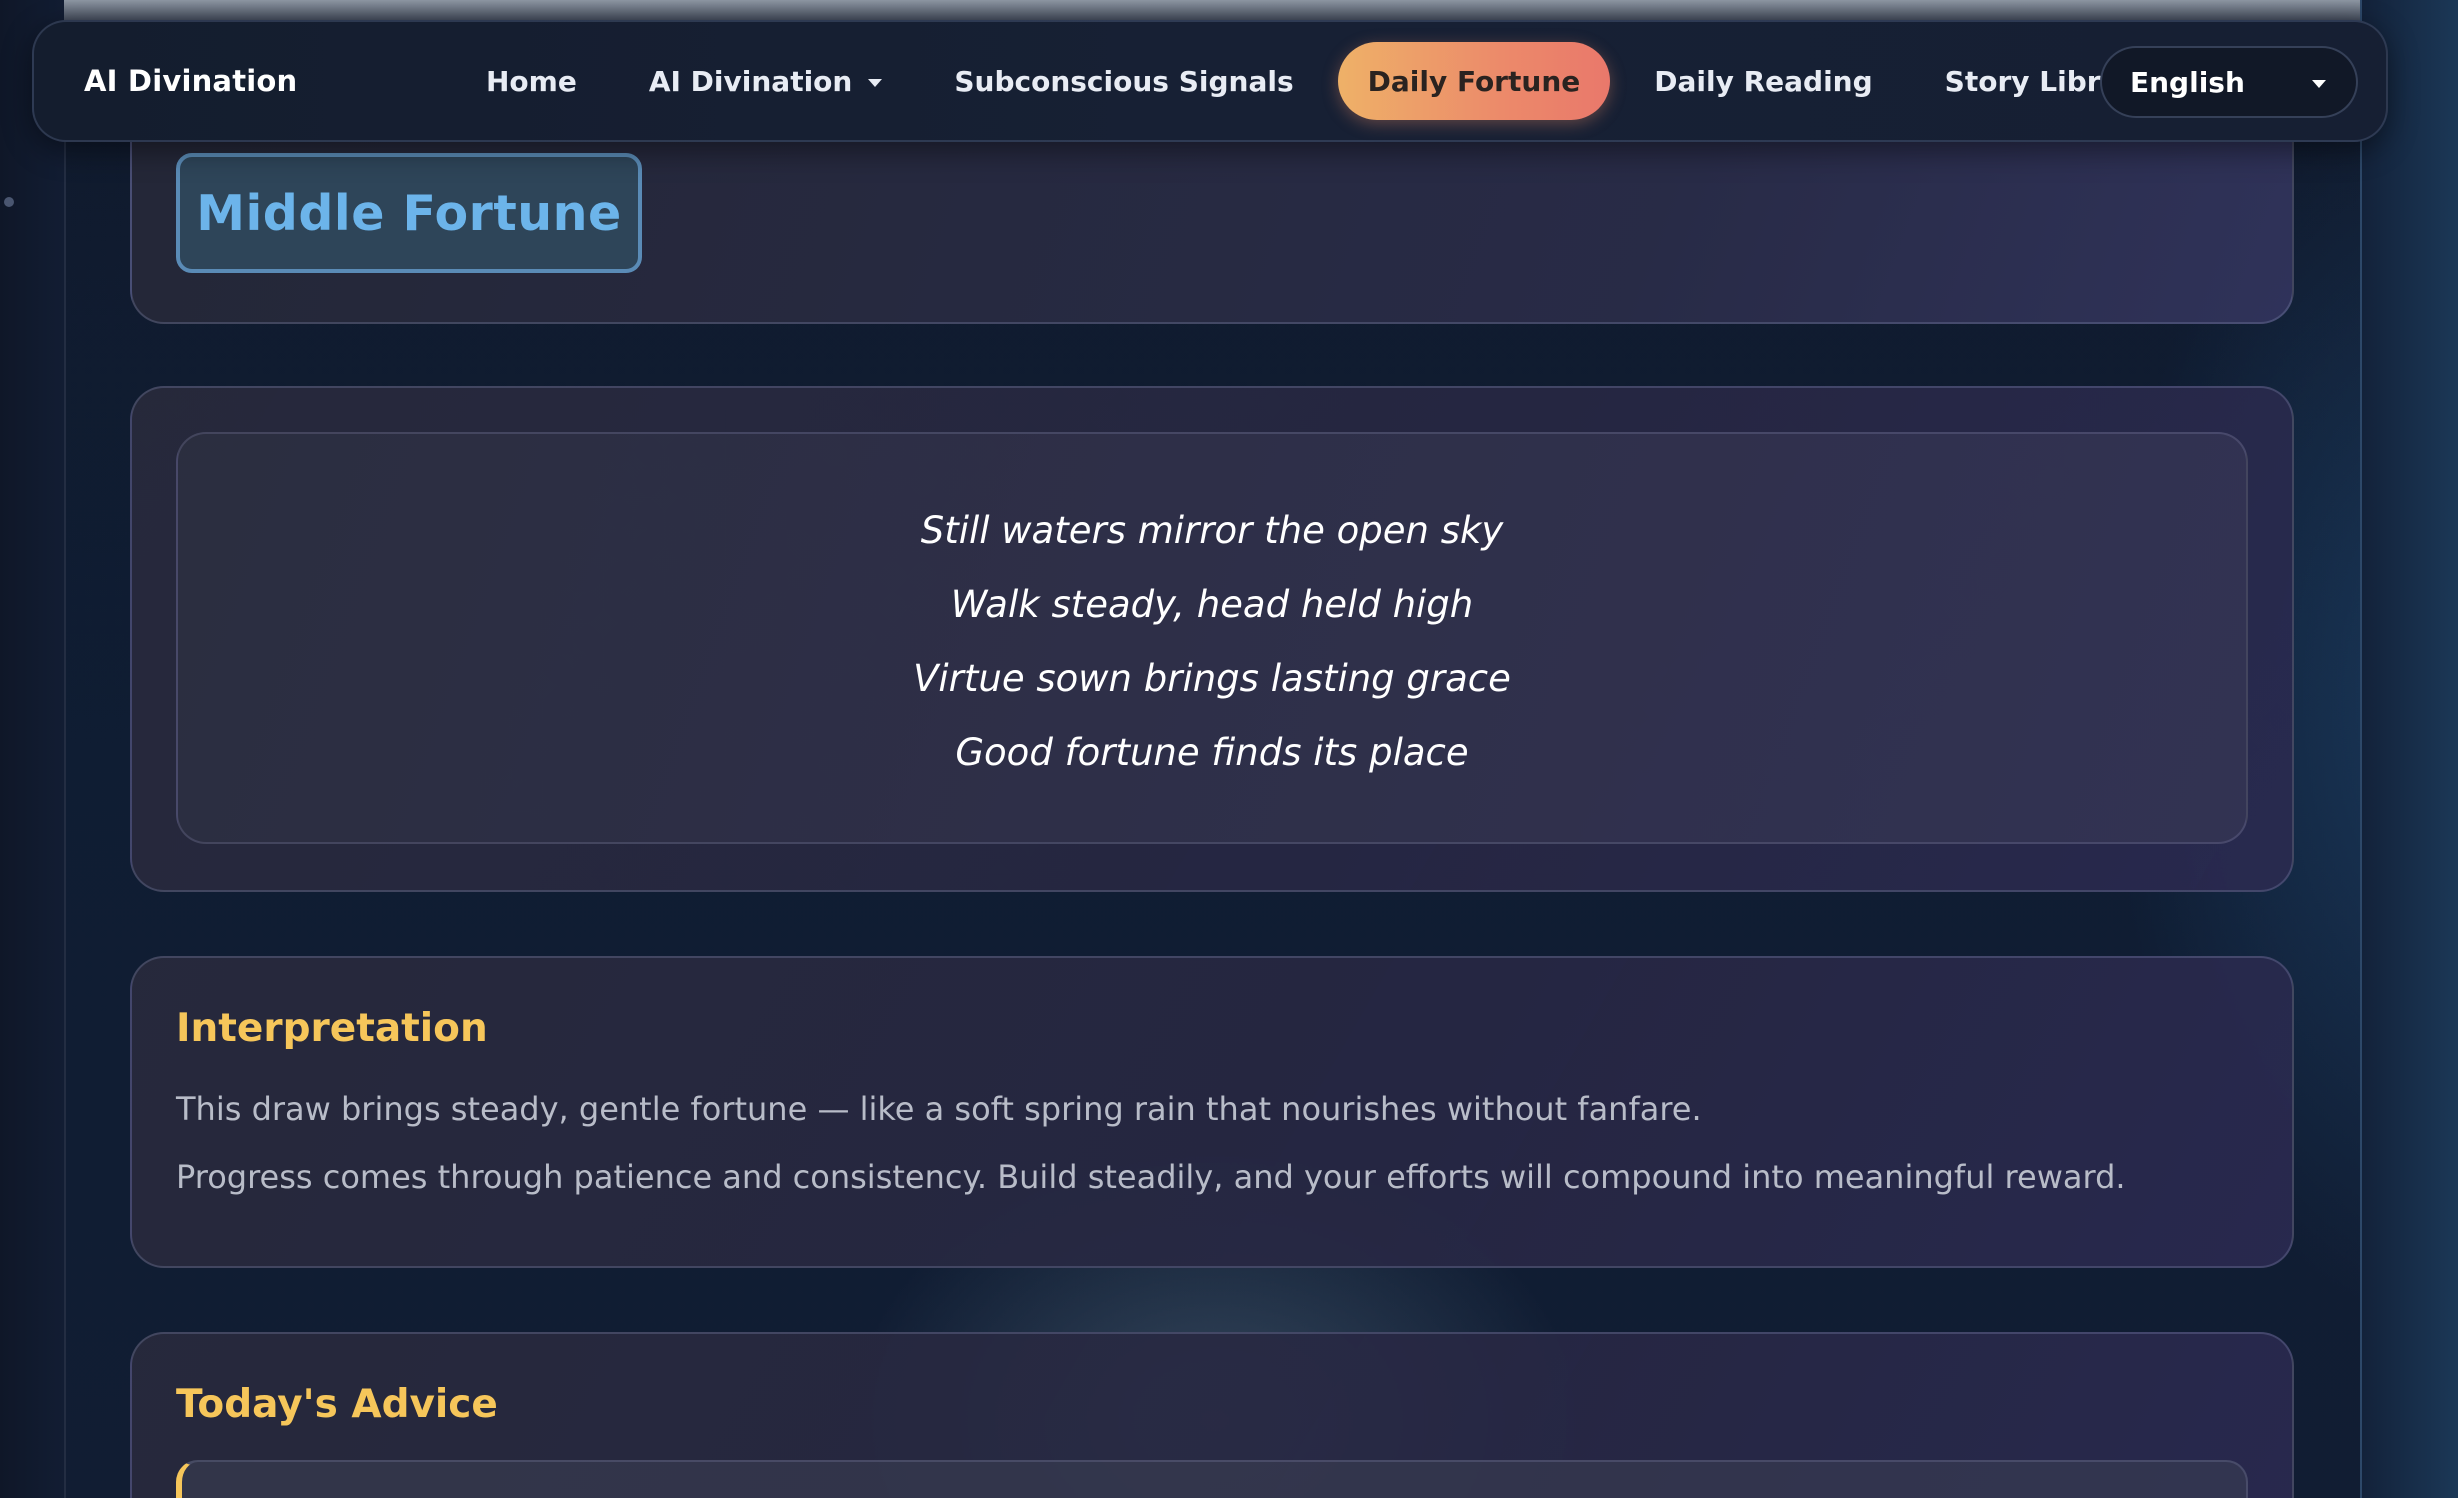  I want to click on poem-line: Walk steady, head held high, so click(1212, 604).